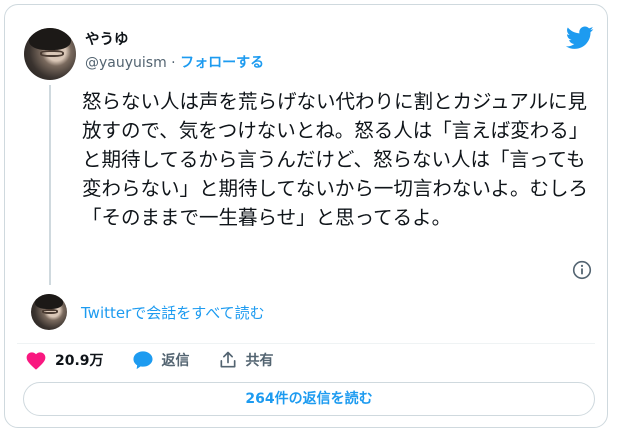 This screenshot has height=438, width=620. I want to click on share-button: 共有, so click(246, 360).